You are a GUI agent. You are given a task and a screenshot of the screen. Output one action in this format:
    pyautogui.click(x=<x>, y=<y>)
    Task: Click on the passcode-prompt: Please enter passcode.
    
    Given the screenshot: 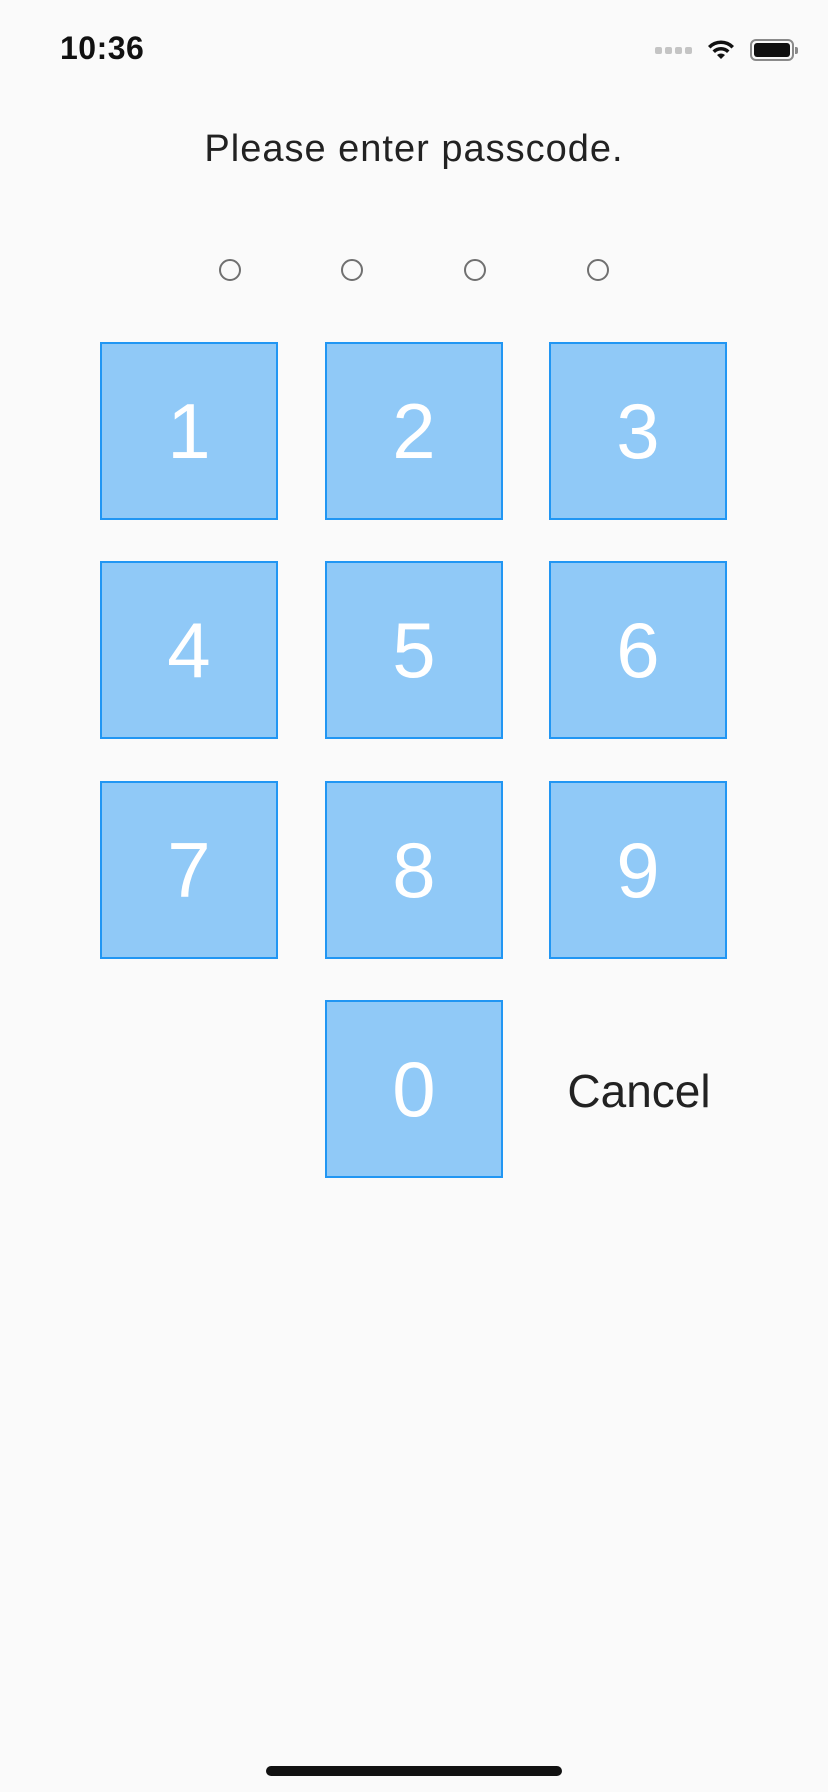 What is the action you would take?
    pyautogui.click(x=414, y=149)
    